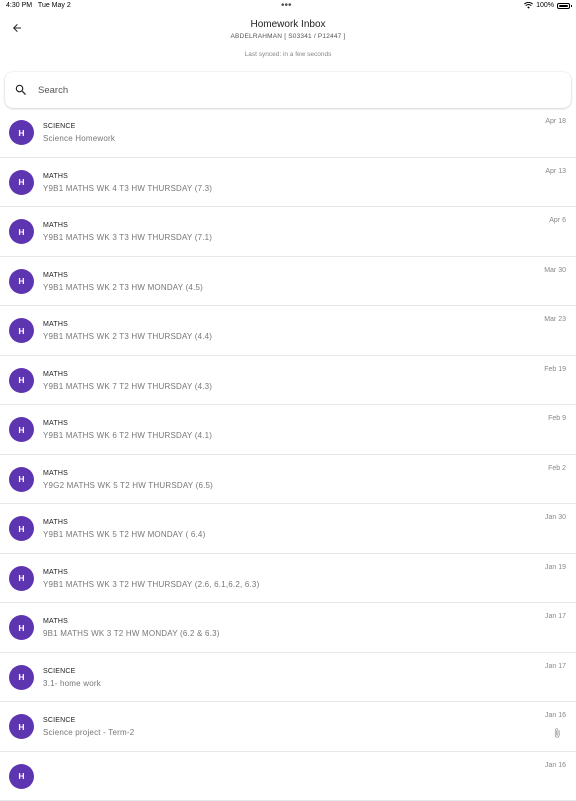  I want to click on multitasking-dots-icon: •••, so click(286, 5).